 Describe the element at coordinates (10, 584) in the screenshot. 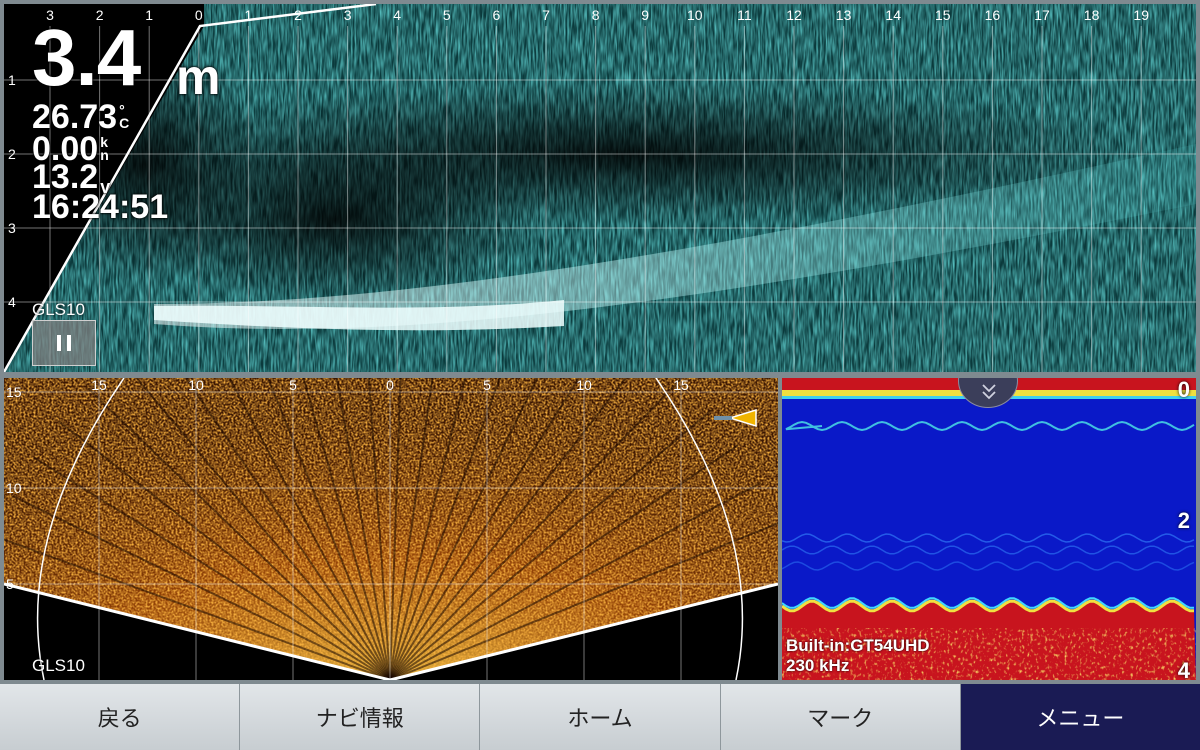

I see `depth-tick-label: 5` at that location.